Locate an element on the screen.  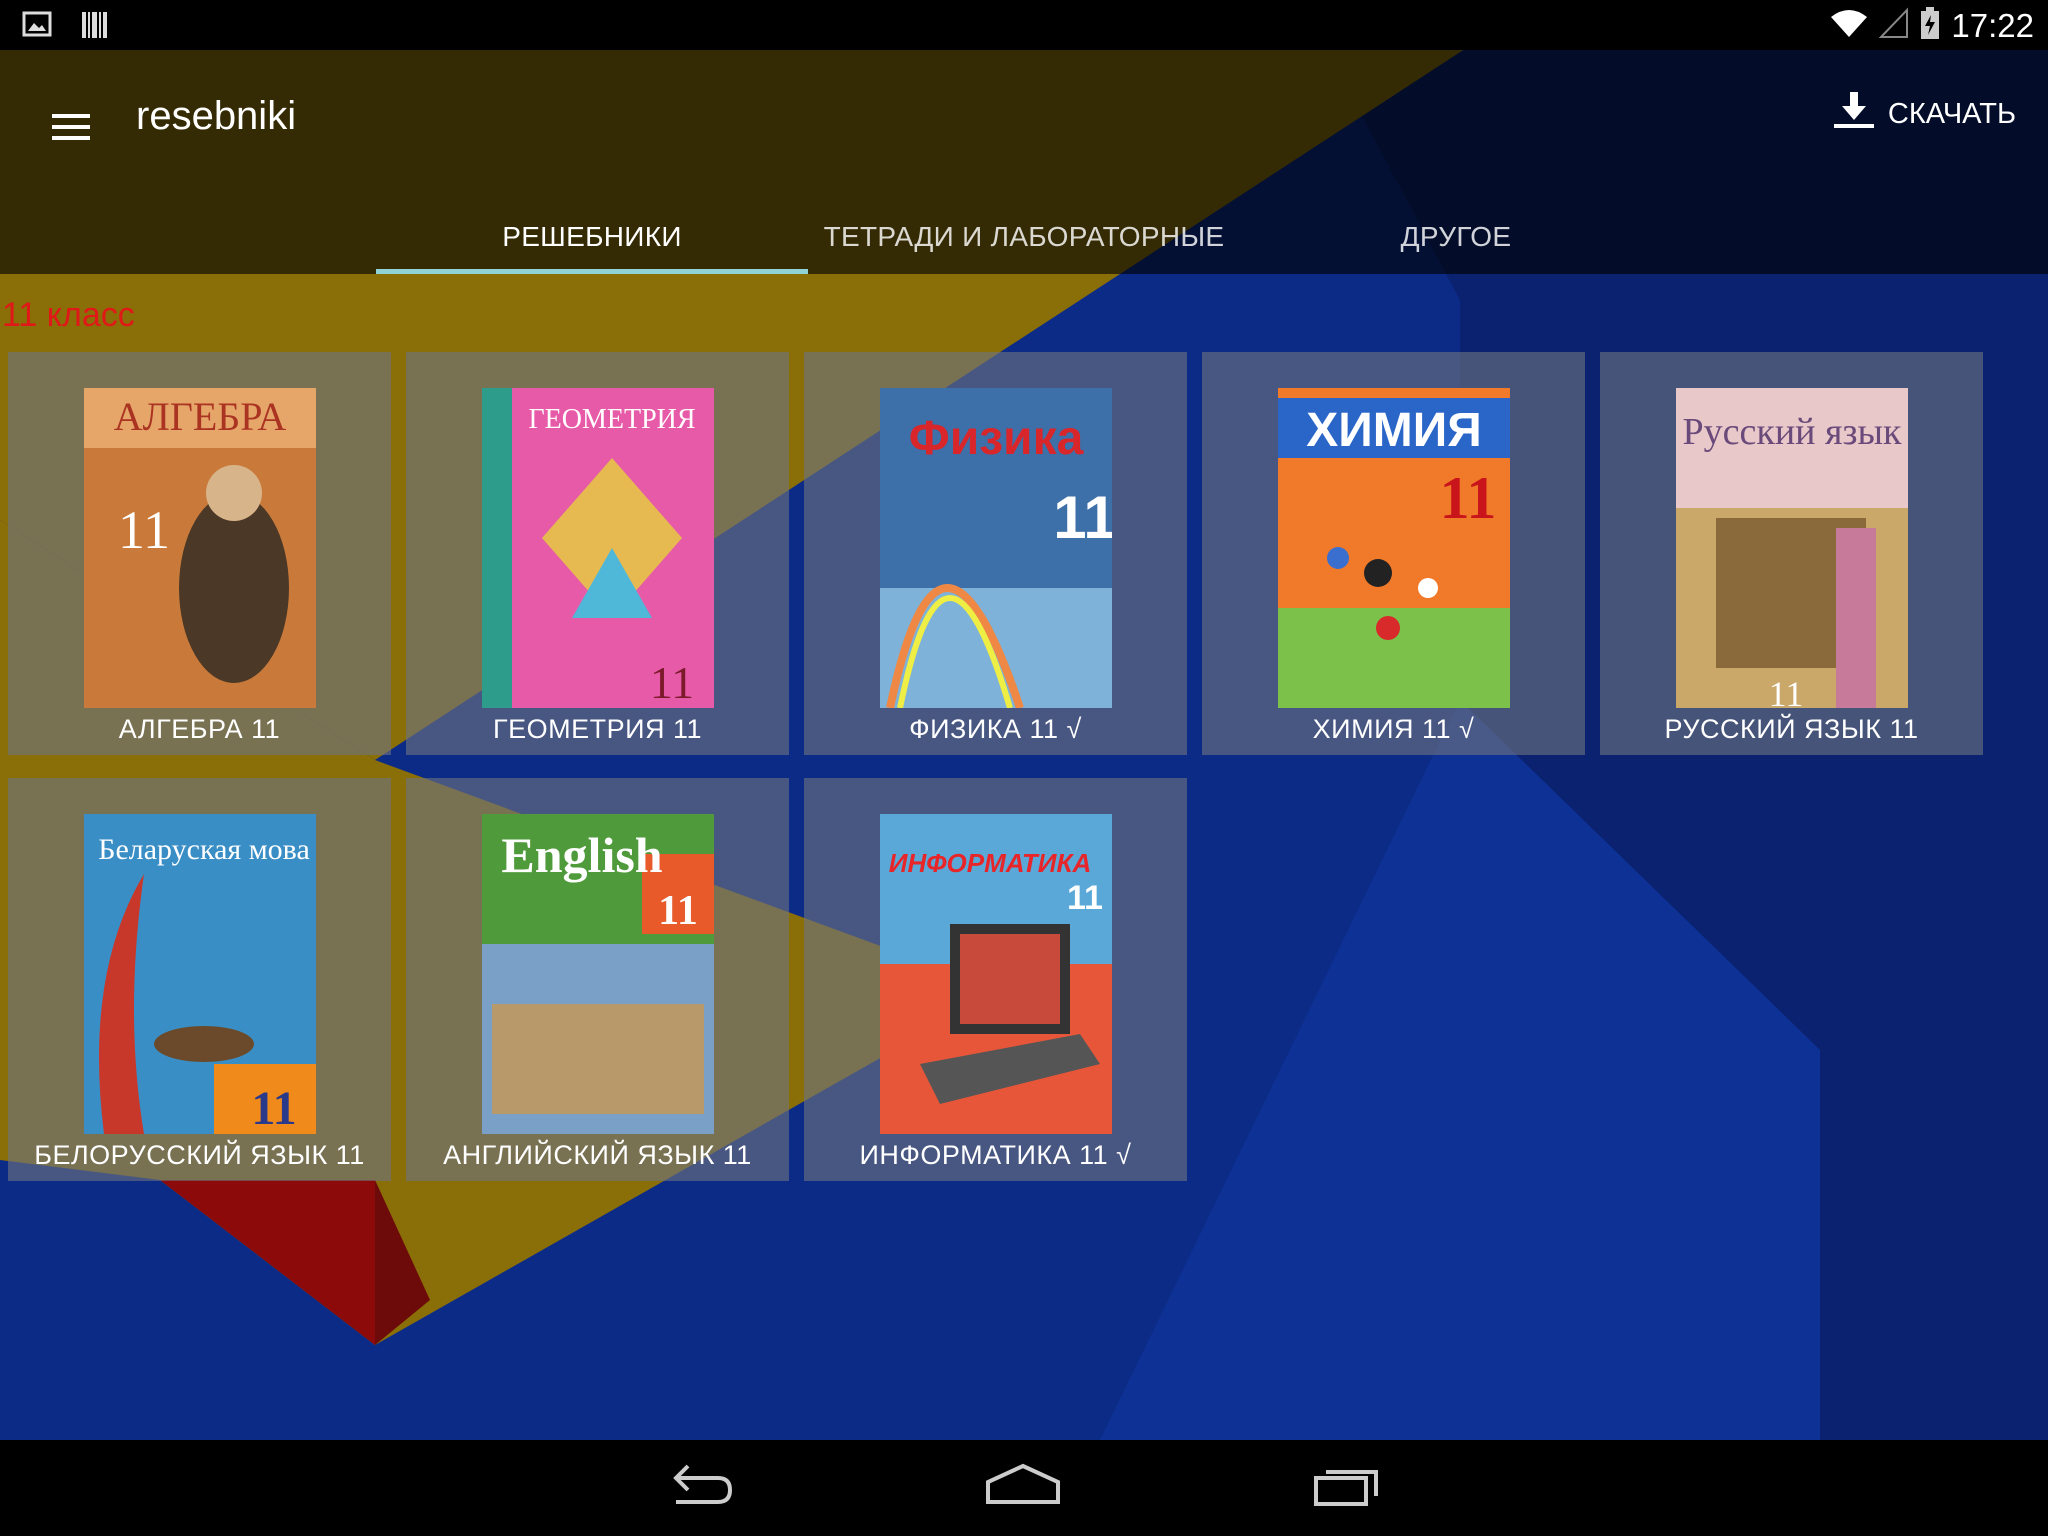
svg-text: Беларуская мова is located at coordinates (204, 849).